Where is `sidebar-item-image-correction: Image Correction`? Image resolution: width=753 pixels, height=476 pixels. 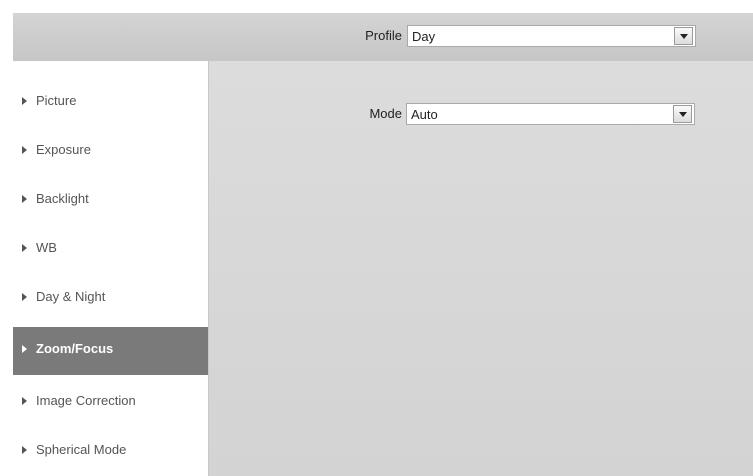
sidebar-item-image-correction: Image Correction is located at coordinates (110, 403).